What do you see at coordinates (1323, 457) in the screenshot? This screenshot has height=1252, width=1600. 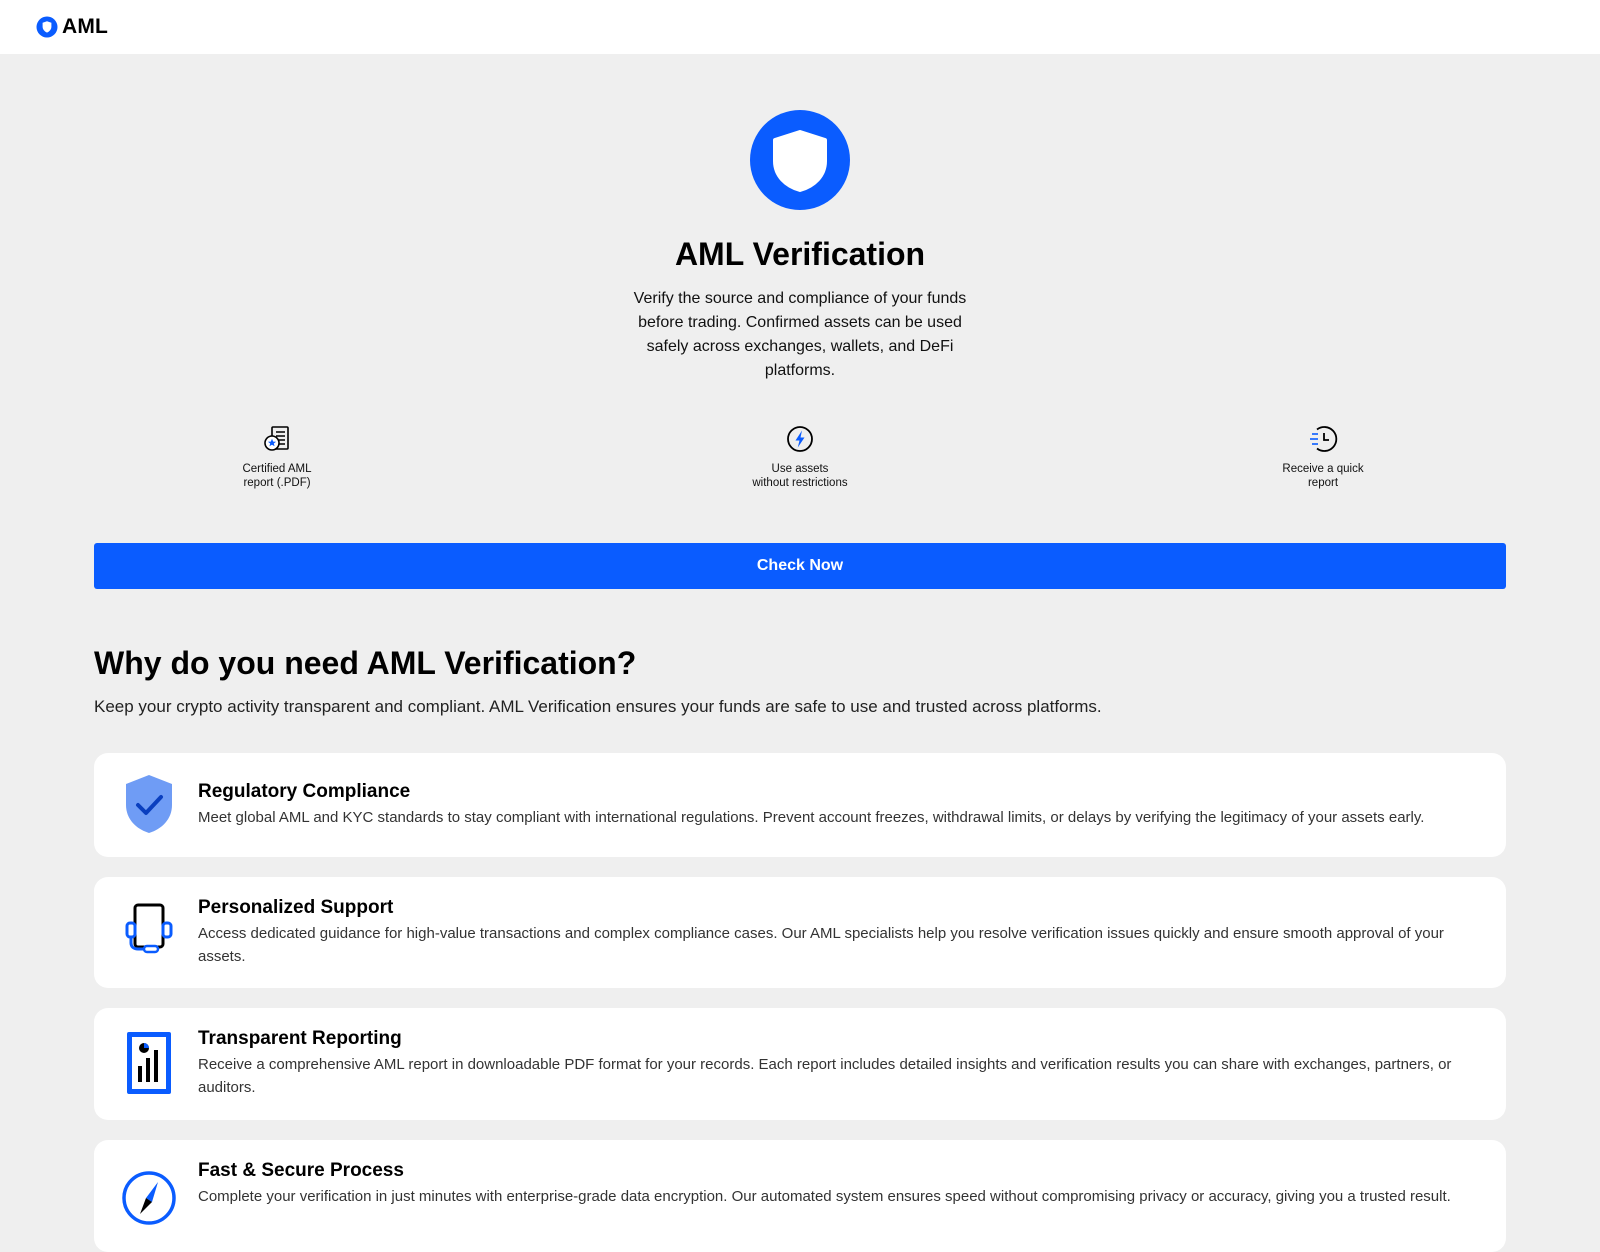 I see `feature-quick-report: Receive a quick report` at bounding box center [1323, 457].